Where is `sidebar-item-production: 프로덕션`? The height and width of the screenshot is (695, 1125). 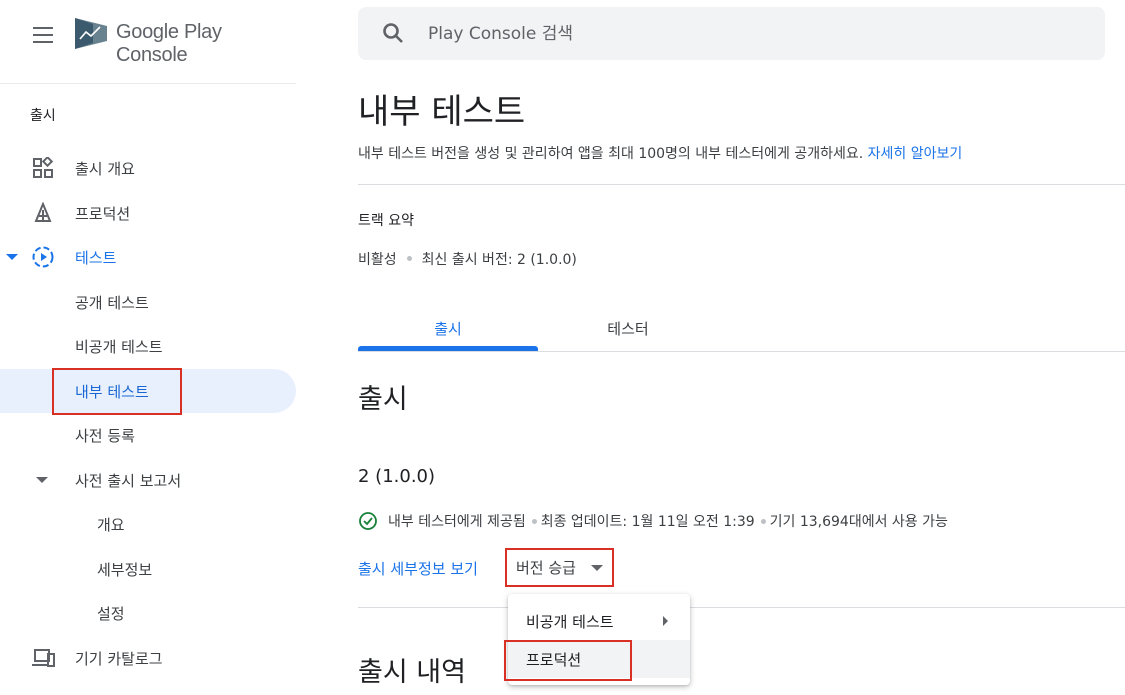 sidebar-item-production: 프로덕션 is located at coordinates (148, 213).